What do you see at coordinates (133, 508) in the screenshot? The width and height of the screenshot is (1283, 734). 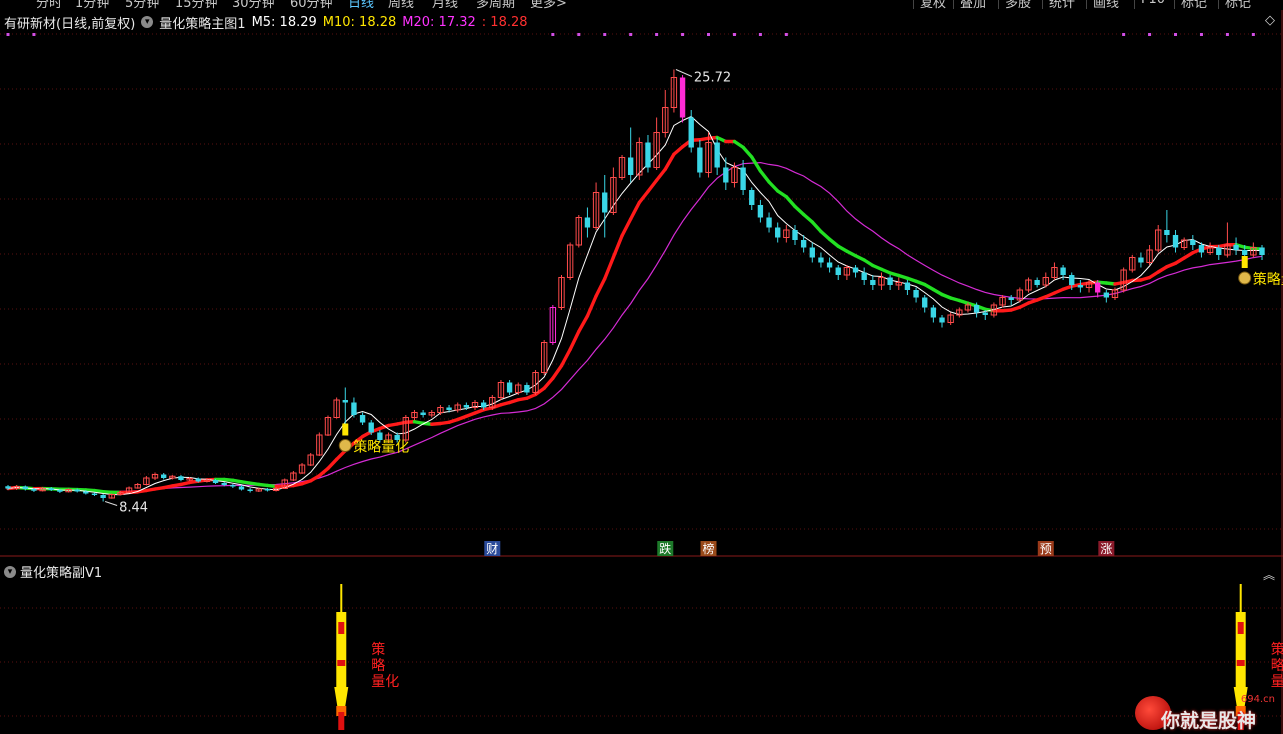 I see `low-price-label: 8.44` at bounding box center [133, 508].